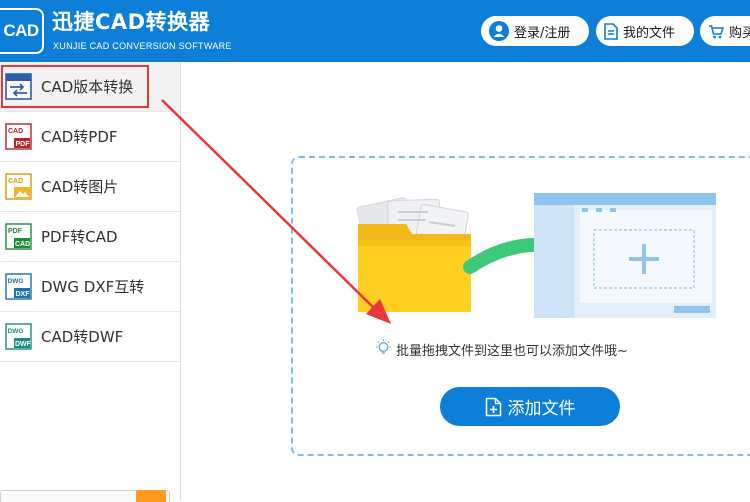 Image resolution: width=750 pixels, height=502 pixels. What do you see at coordinates (493, 407) in the screenshot?
I see `add-file-icon` at bounding box center [493, 407].